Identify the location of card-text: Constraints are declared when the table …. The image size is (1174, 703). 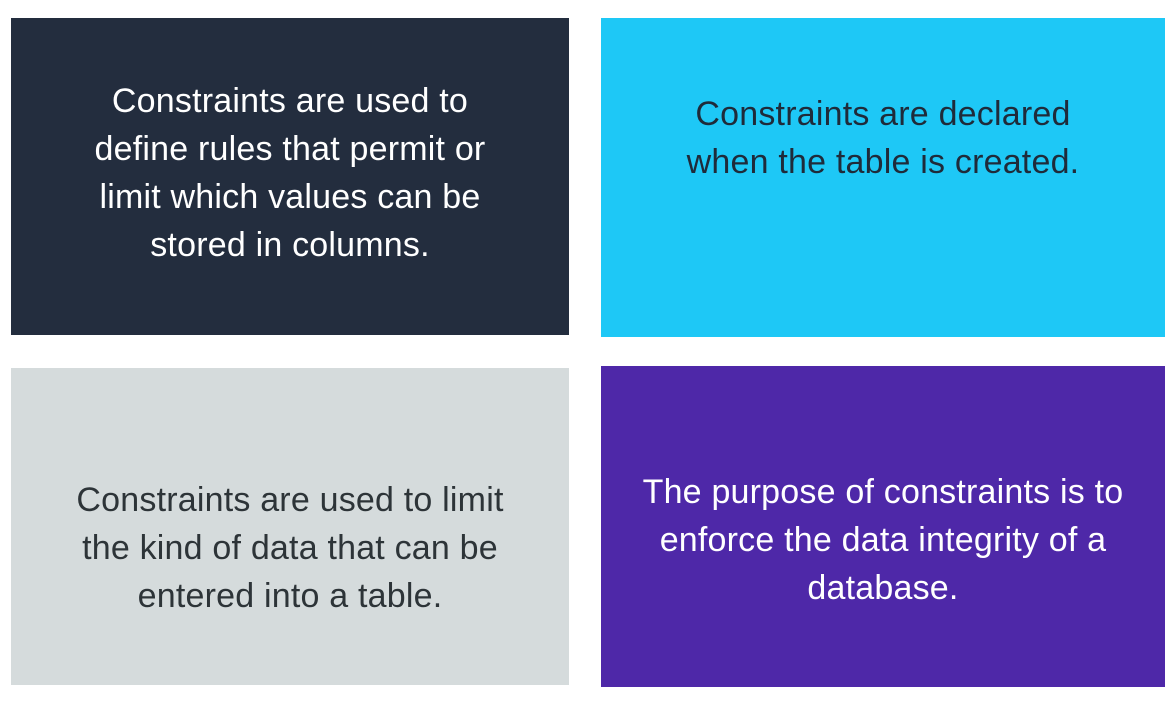
(883, 138).